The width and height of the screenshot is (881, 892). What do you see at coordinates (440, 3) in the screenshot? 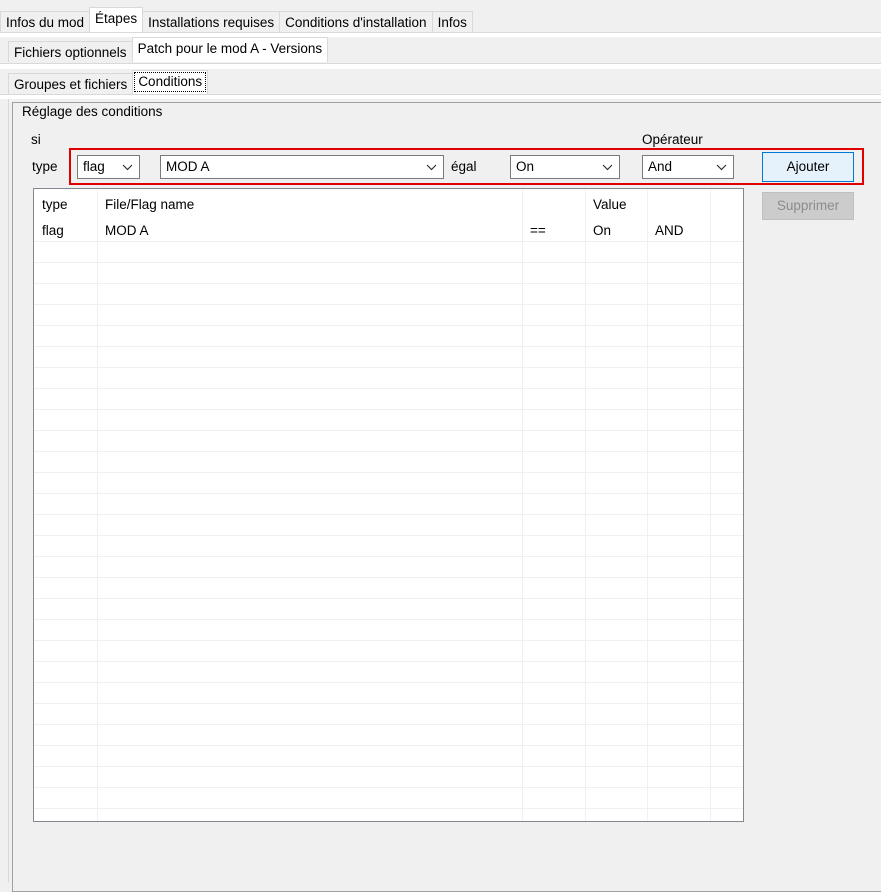
I see `window-top-strip` at bounding box center [440, 3].